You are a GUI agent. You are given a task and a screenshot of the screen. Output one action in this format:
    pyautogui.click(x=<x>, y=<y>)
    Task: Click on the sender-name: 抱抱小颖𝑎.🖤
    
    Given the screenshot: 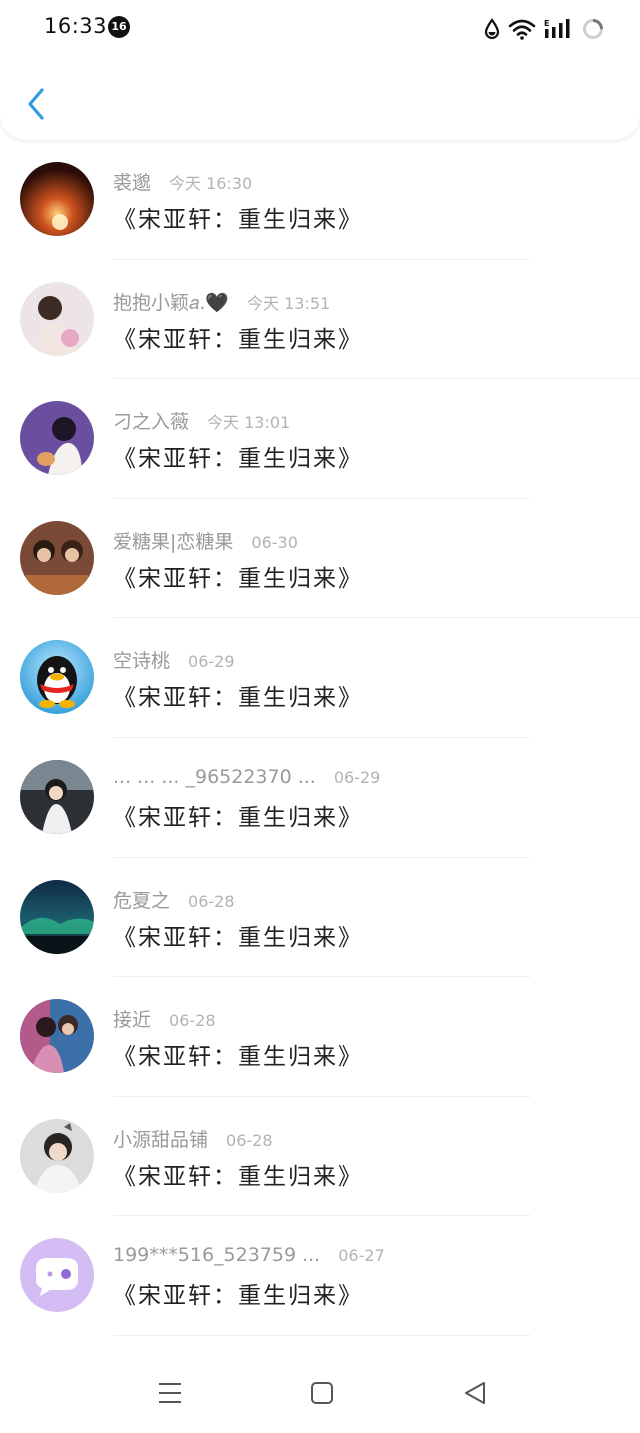 What is the action you would take?
    pyautogui.click(x=171, y=302)
    